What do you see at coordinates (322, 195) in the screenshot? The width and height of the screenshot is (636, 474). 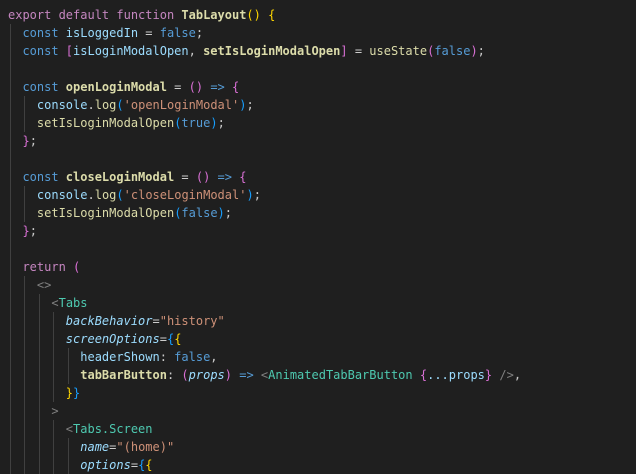 I see `code-line: console.log('closeLoginModal');` at bounding box center [322, 195].